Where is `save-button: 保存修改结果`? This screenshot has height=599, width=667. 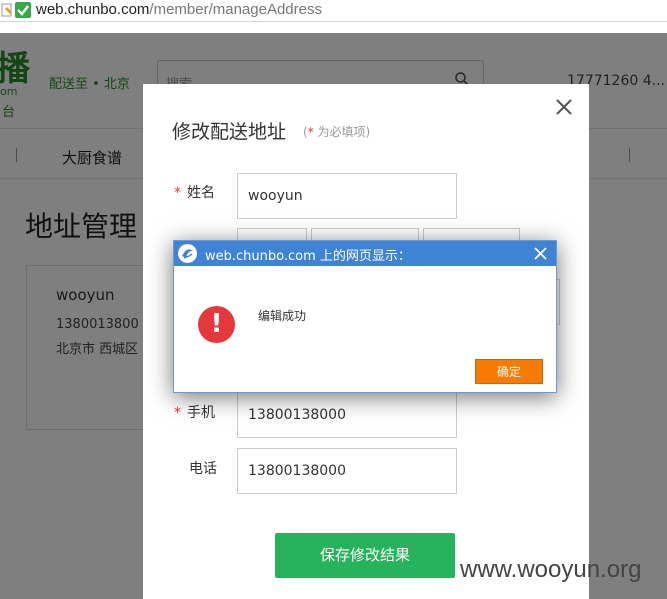
save-button: 保存修改结果 is located at coordinates (365, 555).